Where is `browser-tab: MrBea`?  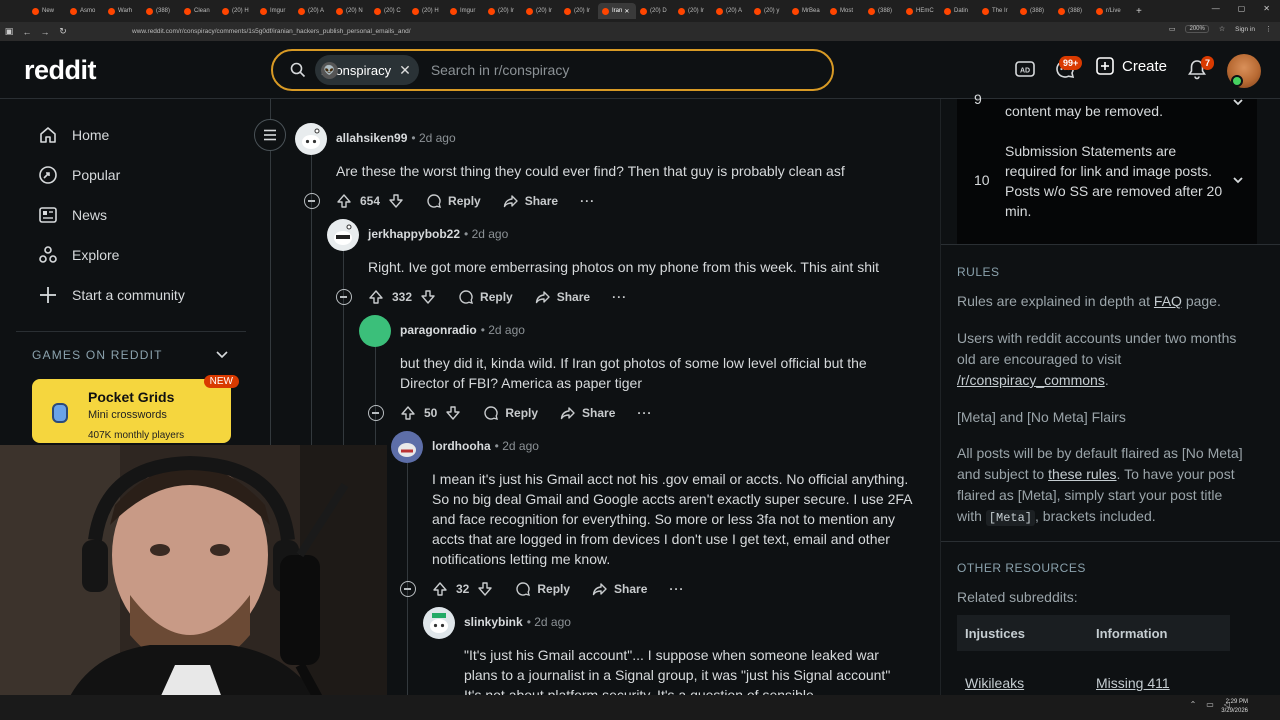 browser-tab: MrBea is located at coordinates (807, 11).